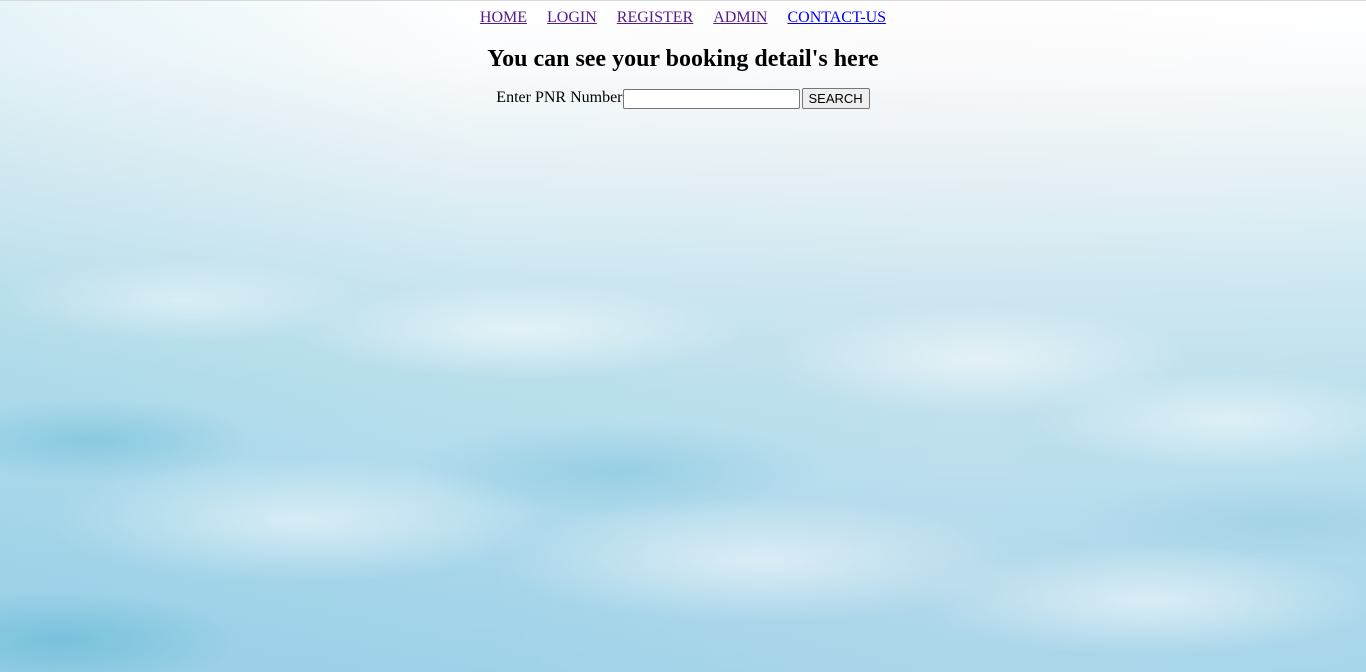 The image size is (1366, 672). Describe the element at coordinates (655, 17) in the screenshot. I see `nav-link-register: REGISTER` at that location.